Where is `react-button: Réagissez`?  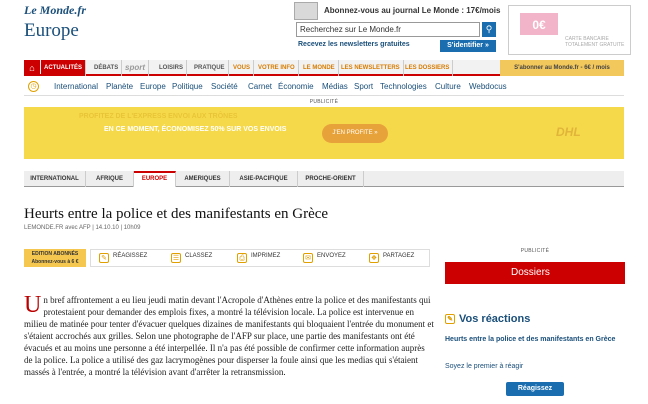
react-button: Réagissez is located at coordinates (535, 389).